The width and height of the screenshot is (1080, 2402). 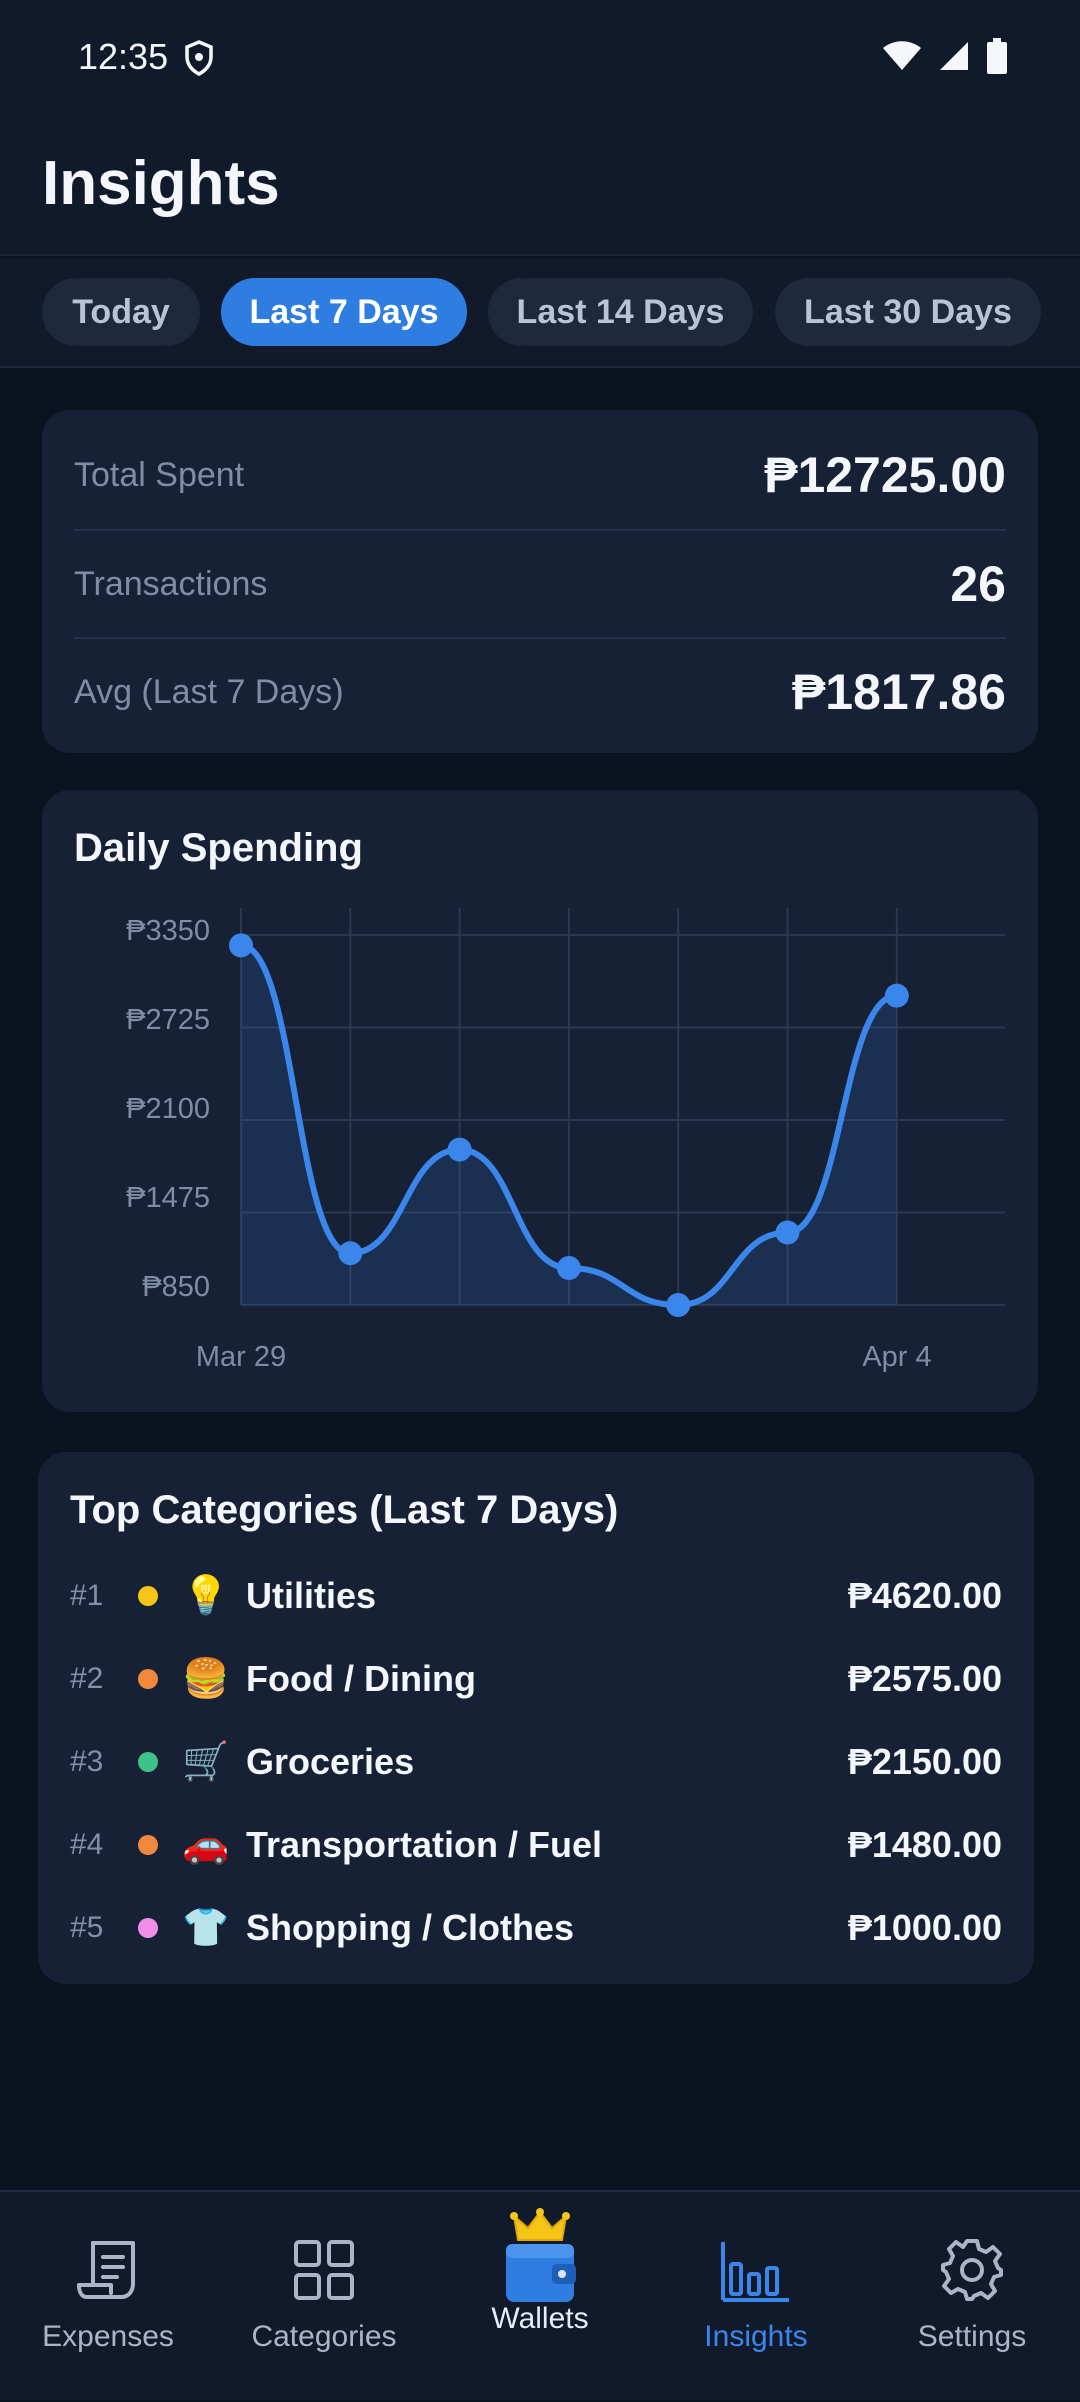 What do you see at coordinates (924, 1678) in the screenshot?
I see `category-amount: ₱2575.00` at bounding box center [924, 1678].